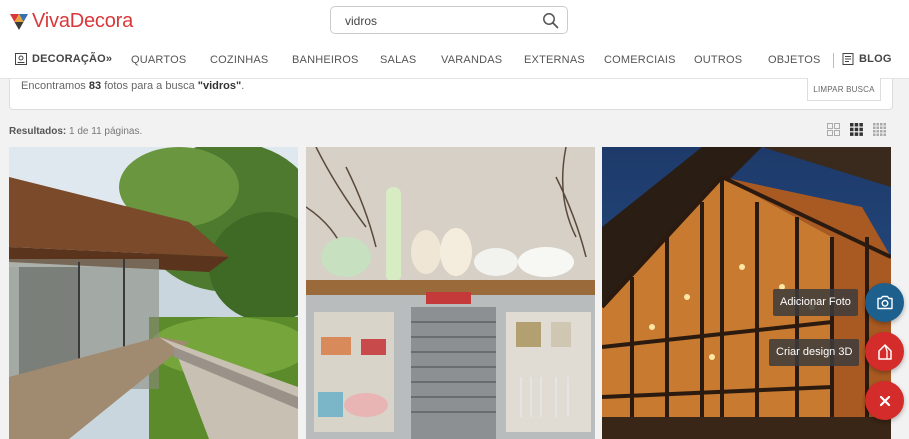  I want to click on close-icon, so click(884, 400).